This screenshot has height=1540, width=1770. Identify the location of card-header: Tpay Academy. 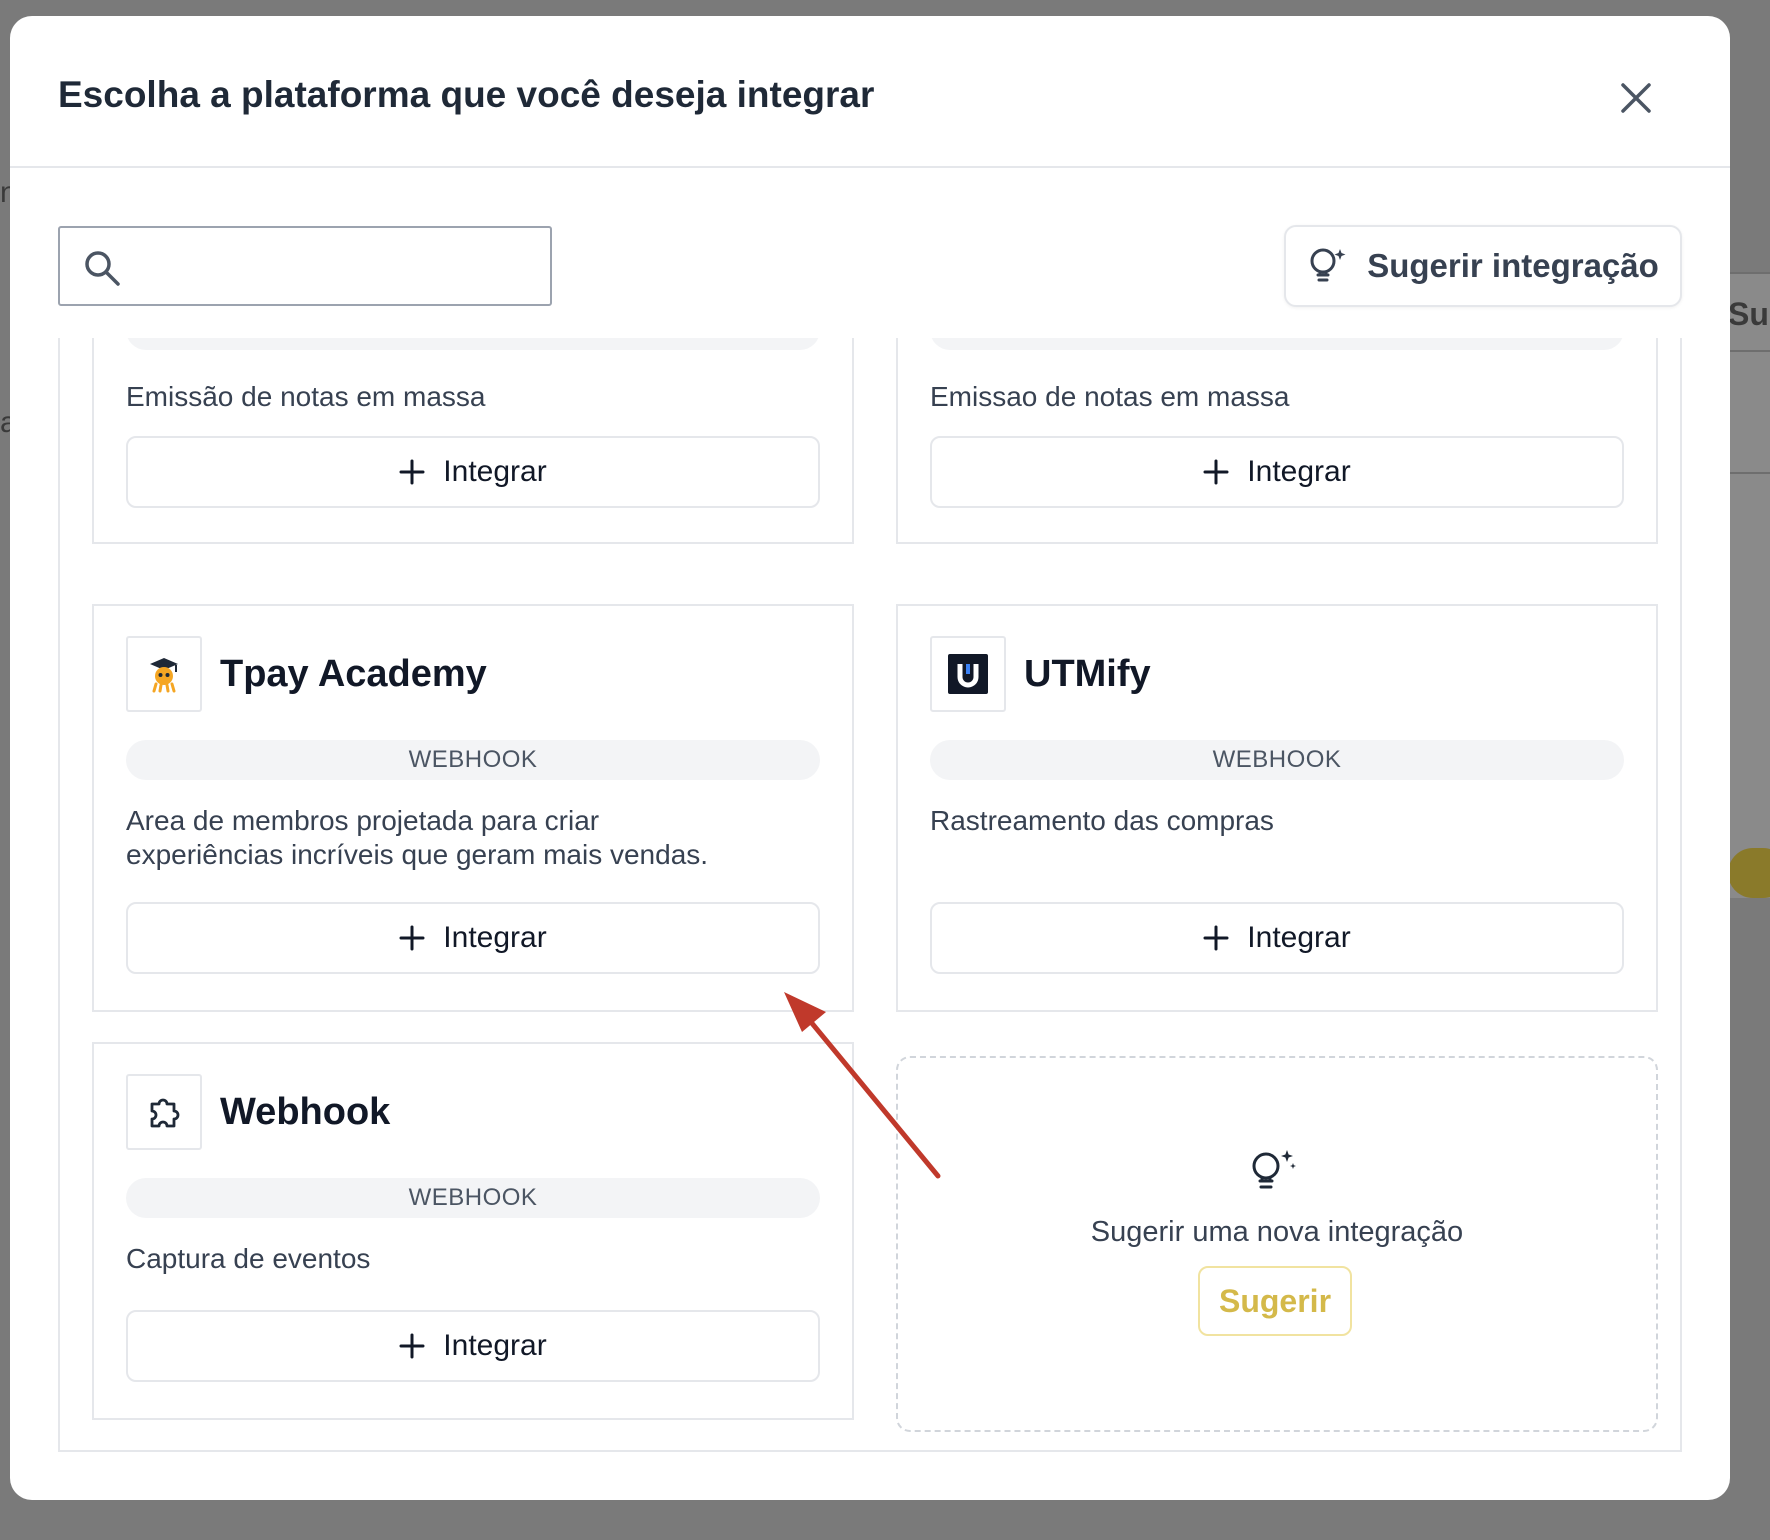
(306, 674).